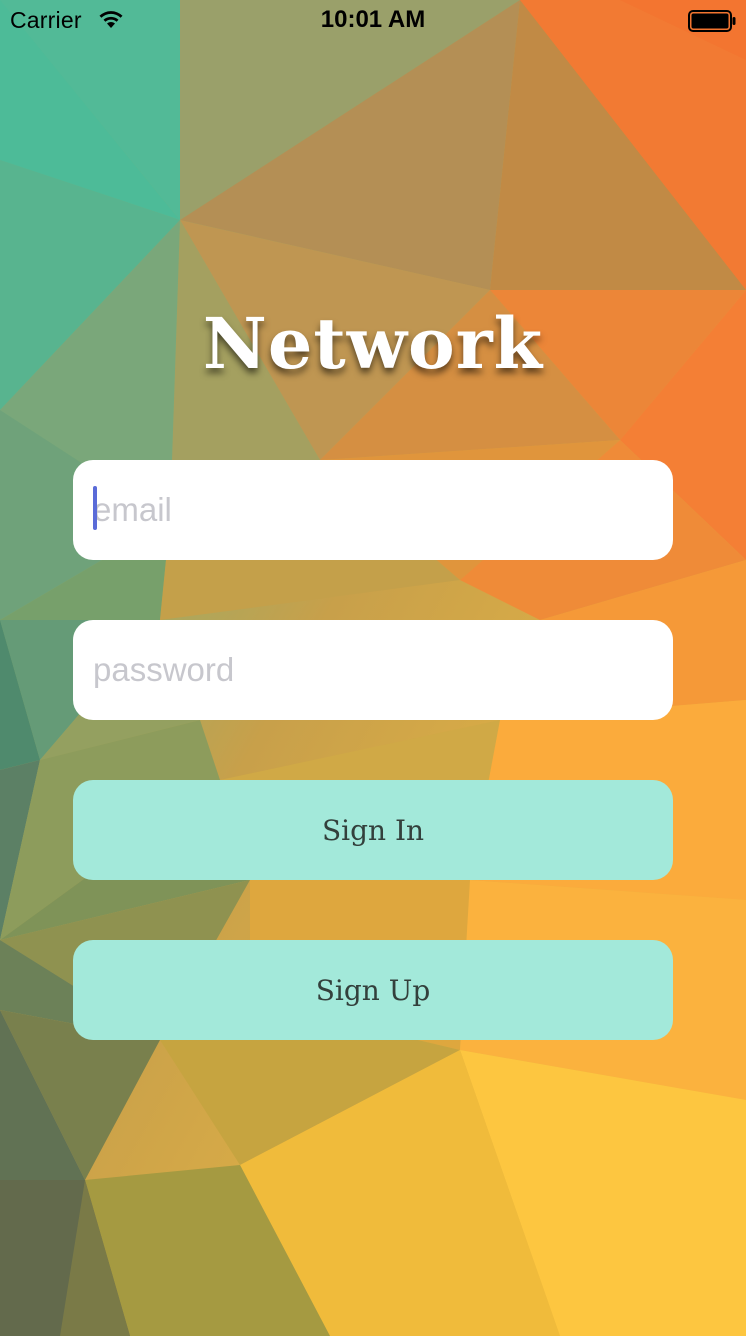 This screenshot has width=746, height=1336. I want to click on password-field-container, so click(373, 670).